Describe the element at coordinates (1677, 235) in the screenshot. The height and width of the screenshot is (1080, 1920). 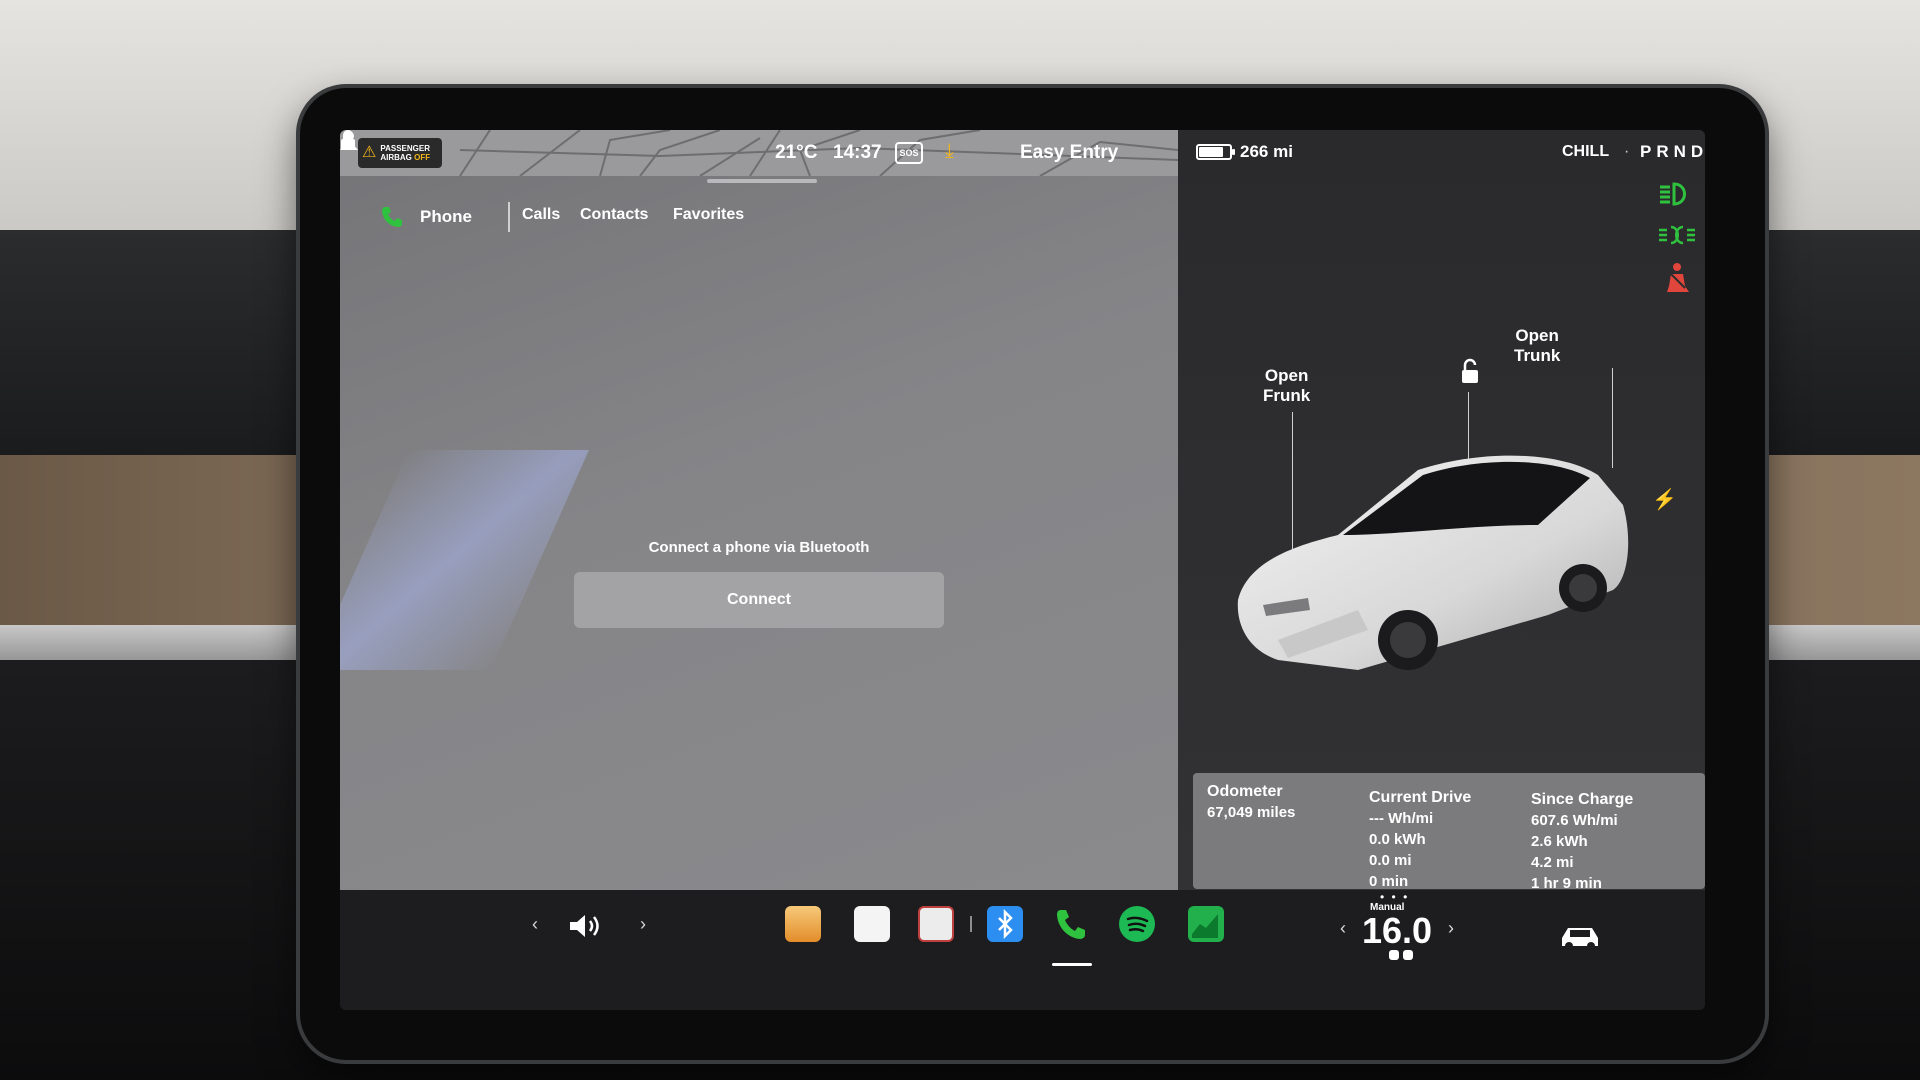
I see `parking-lights-icon` at that location.